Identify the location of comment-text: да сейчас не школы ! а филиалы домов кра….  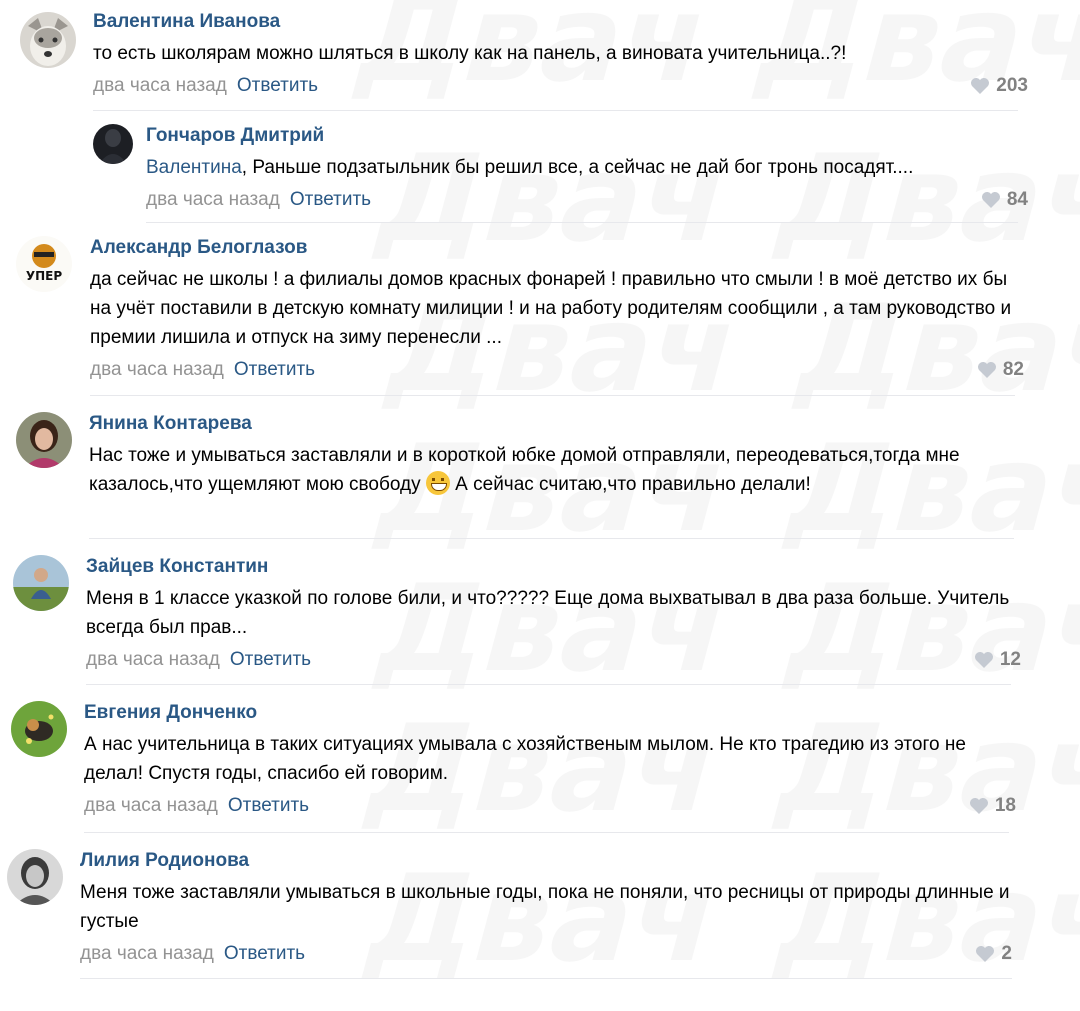
(551, 308).